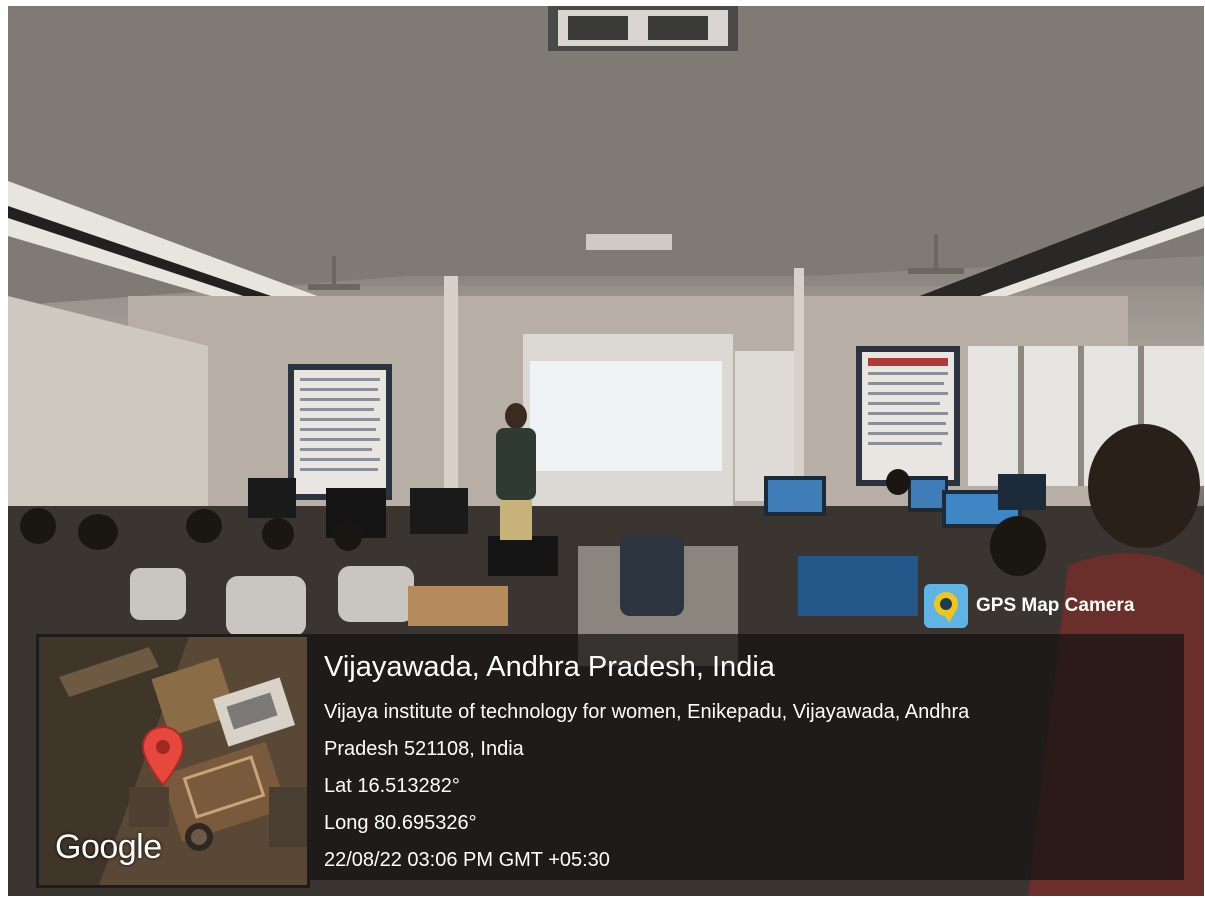  What do you see at coordinates (163, 756) in the screenshot?
I see `map-pin-icon` at bounding box center [163, 756].